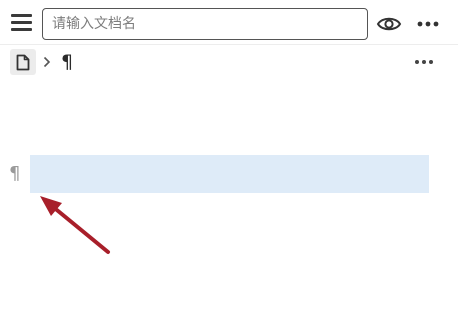 Image resolution: width=458 pixels, height=319 pixels. I want to click on toolbar-divider, so click(229, 44).